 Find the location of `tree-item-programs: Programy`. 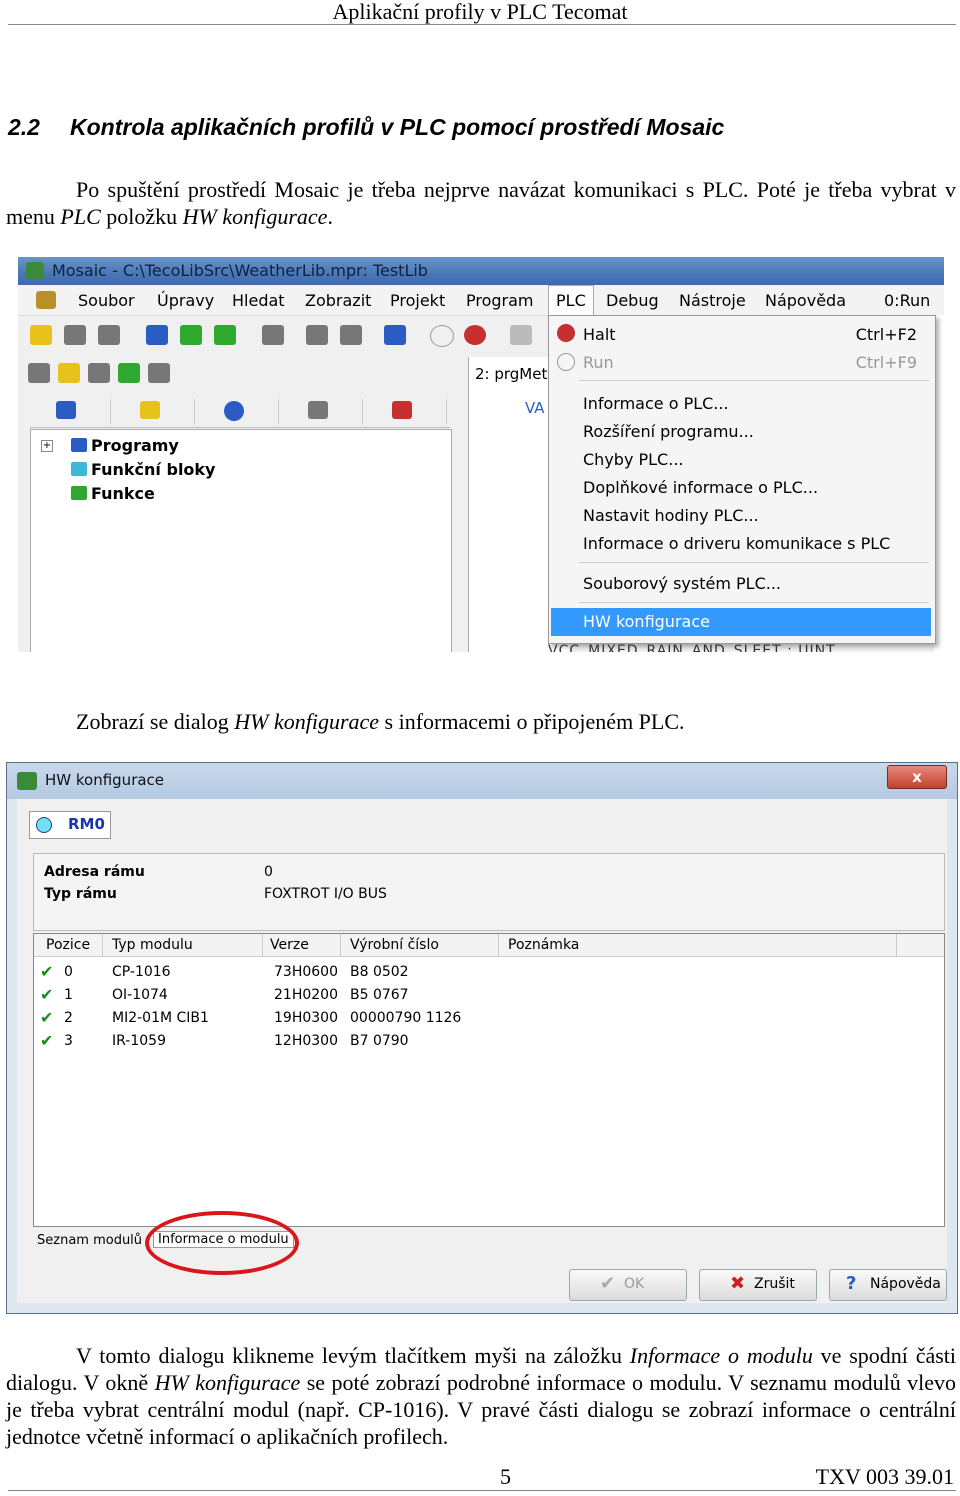

tree-item-programs: Programy is located at coordinates (135, 445).